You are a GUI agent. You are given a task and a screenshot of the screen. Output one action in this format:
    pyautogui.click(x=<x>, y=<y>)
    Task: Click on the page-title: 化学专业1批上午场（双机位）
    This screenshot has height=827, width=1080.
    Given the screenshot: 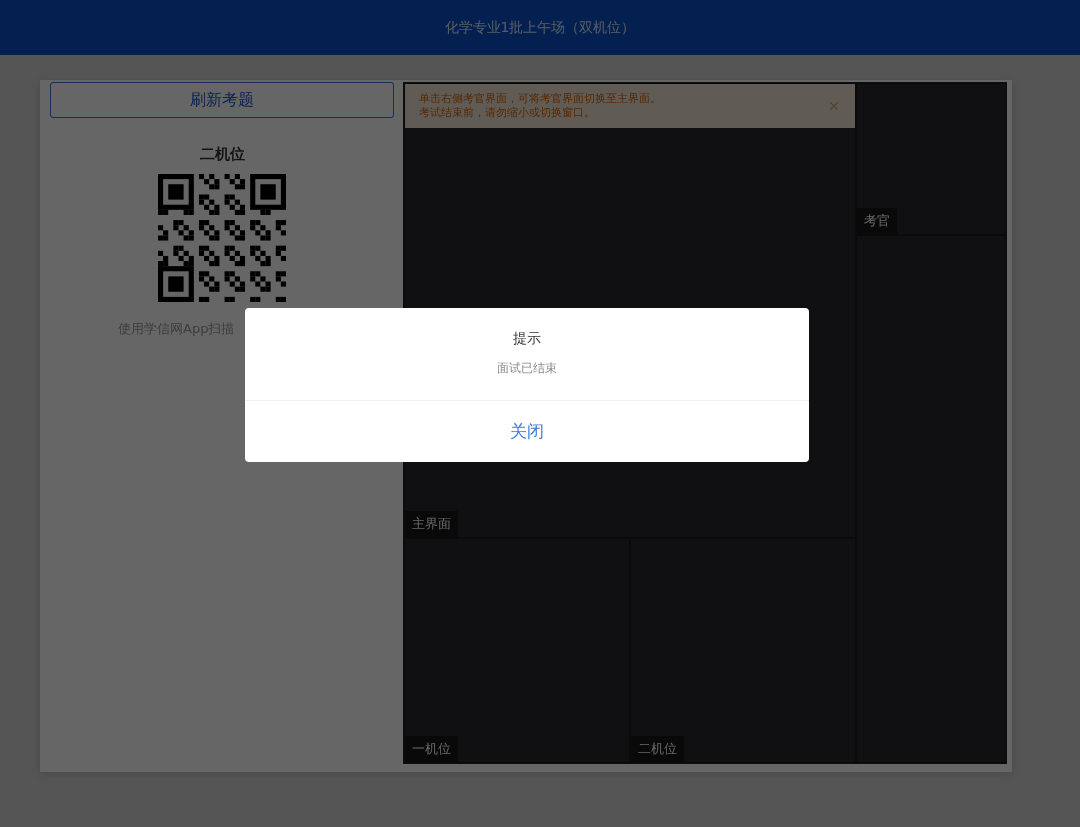 What is the action you would take?
    pyautogui.click(x=540, y=27)
    